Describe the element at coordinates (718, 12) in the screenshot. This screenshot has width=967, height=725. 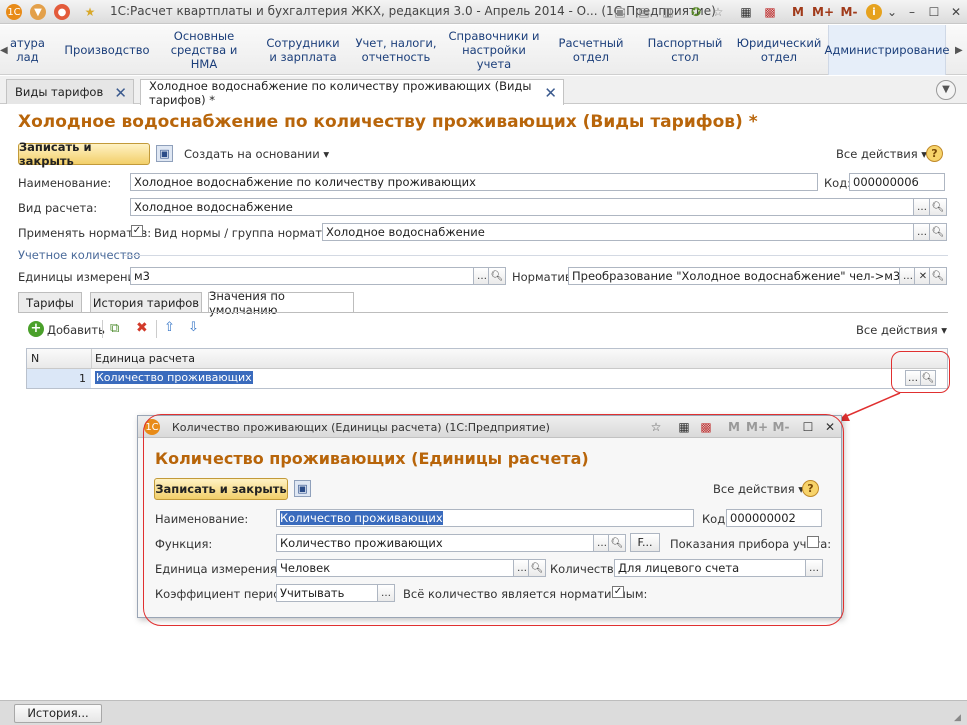
I see `history-icon: ☆` at that location.